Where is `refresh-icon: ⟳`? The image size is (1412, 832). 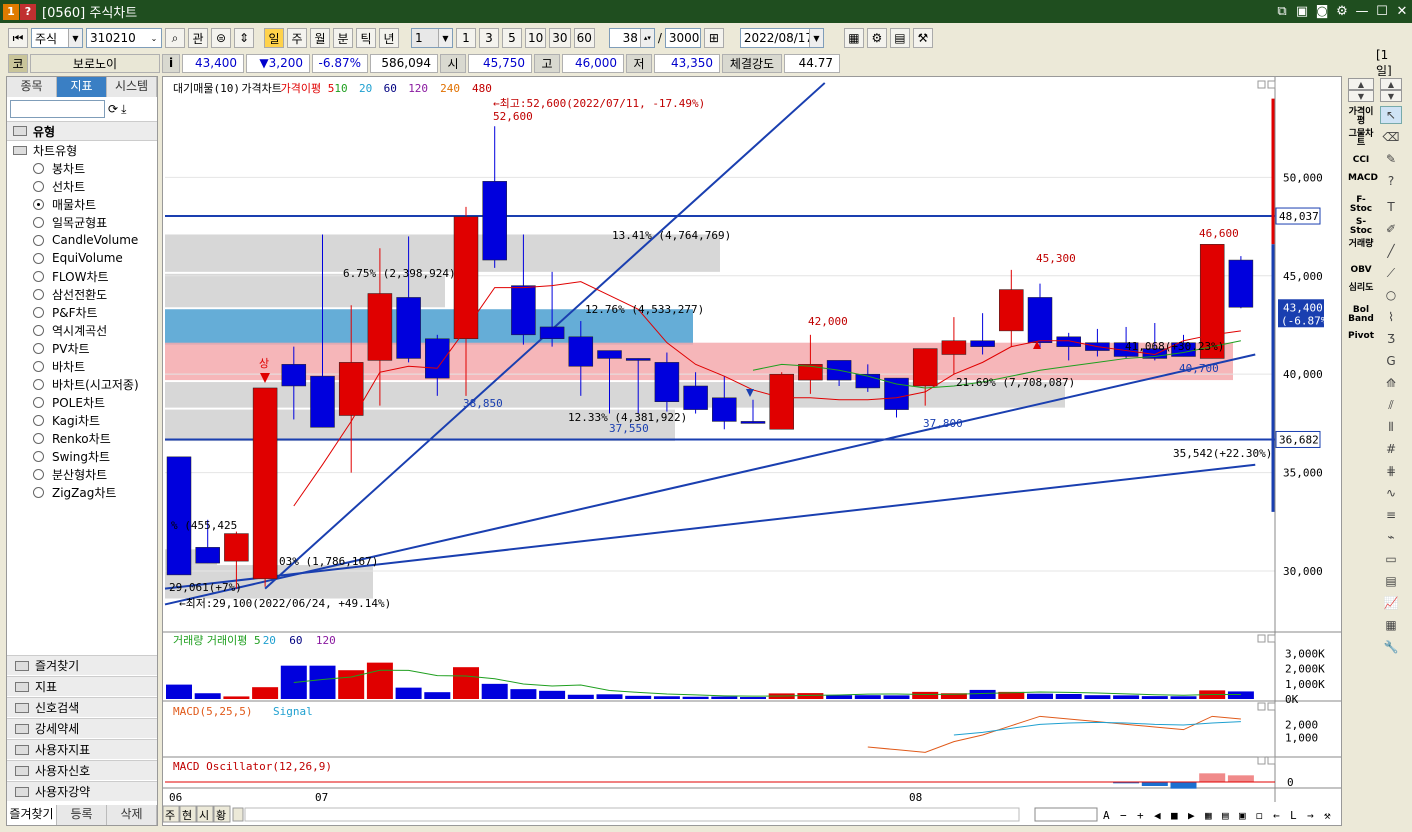
refresh-icon: ⟳ is located at coordinates (113, 109).